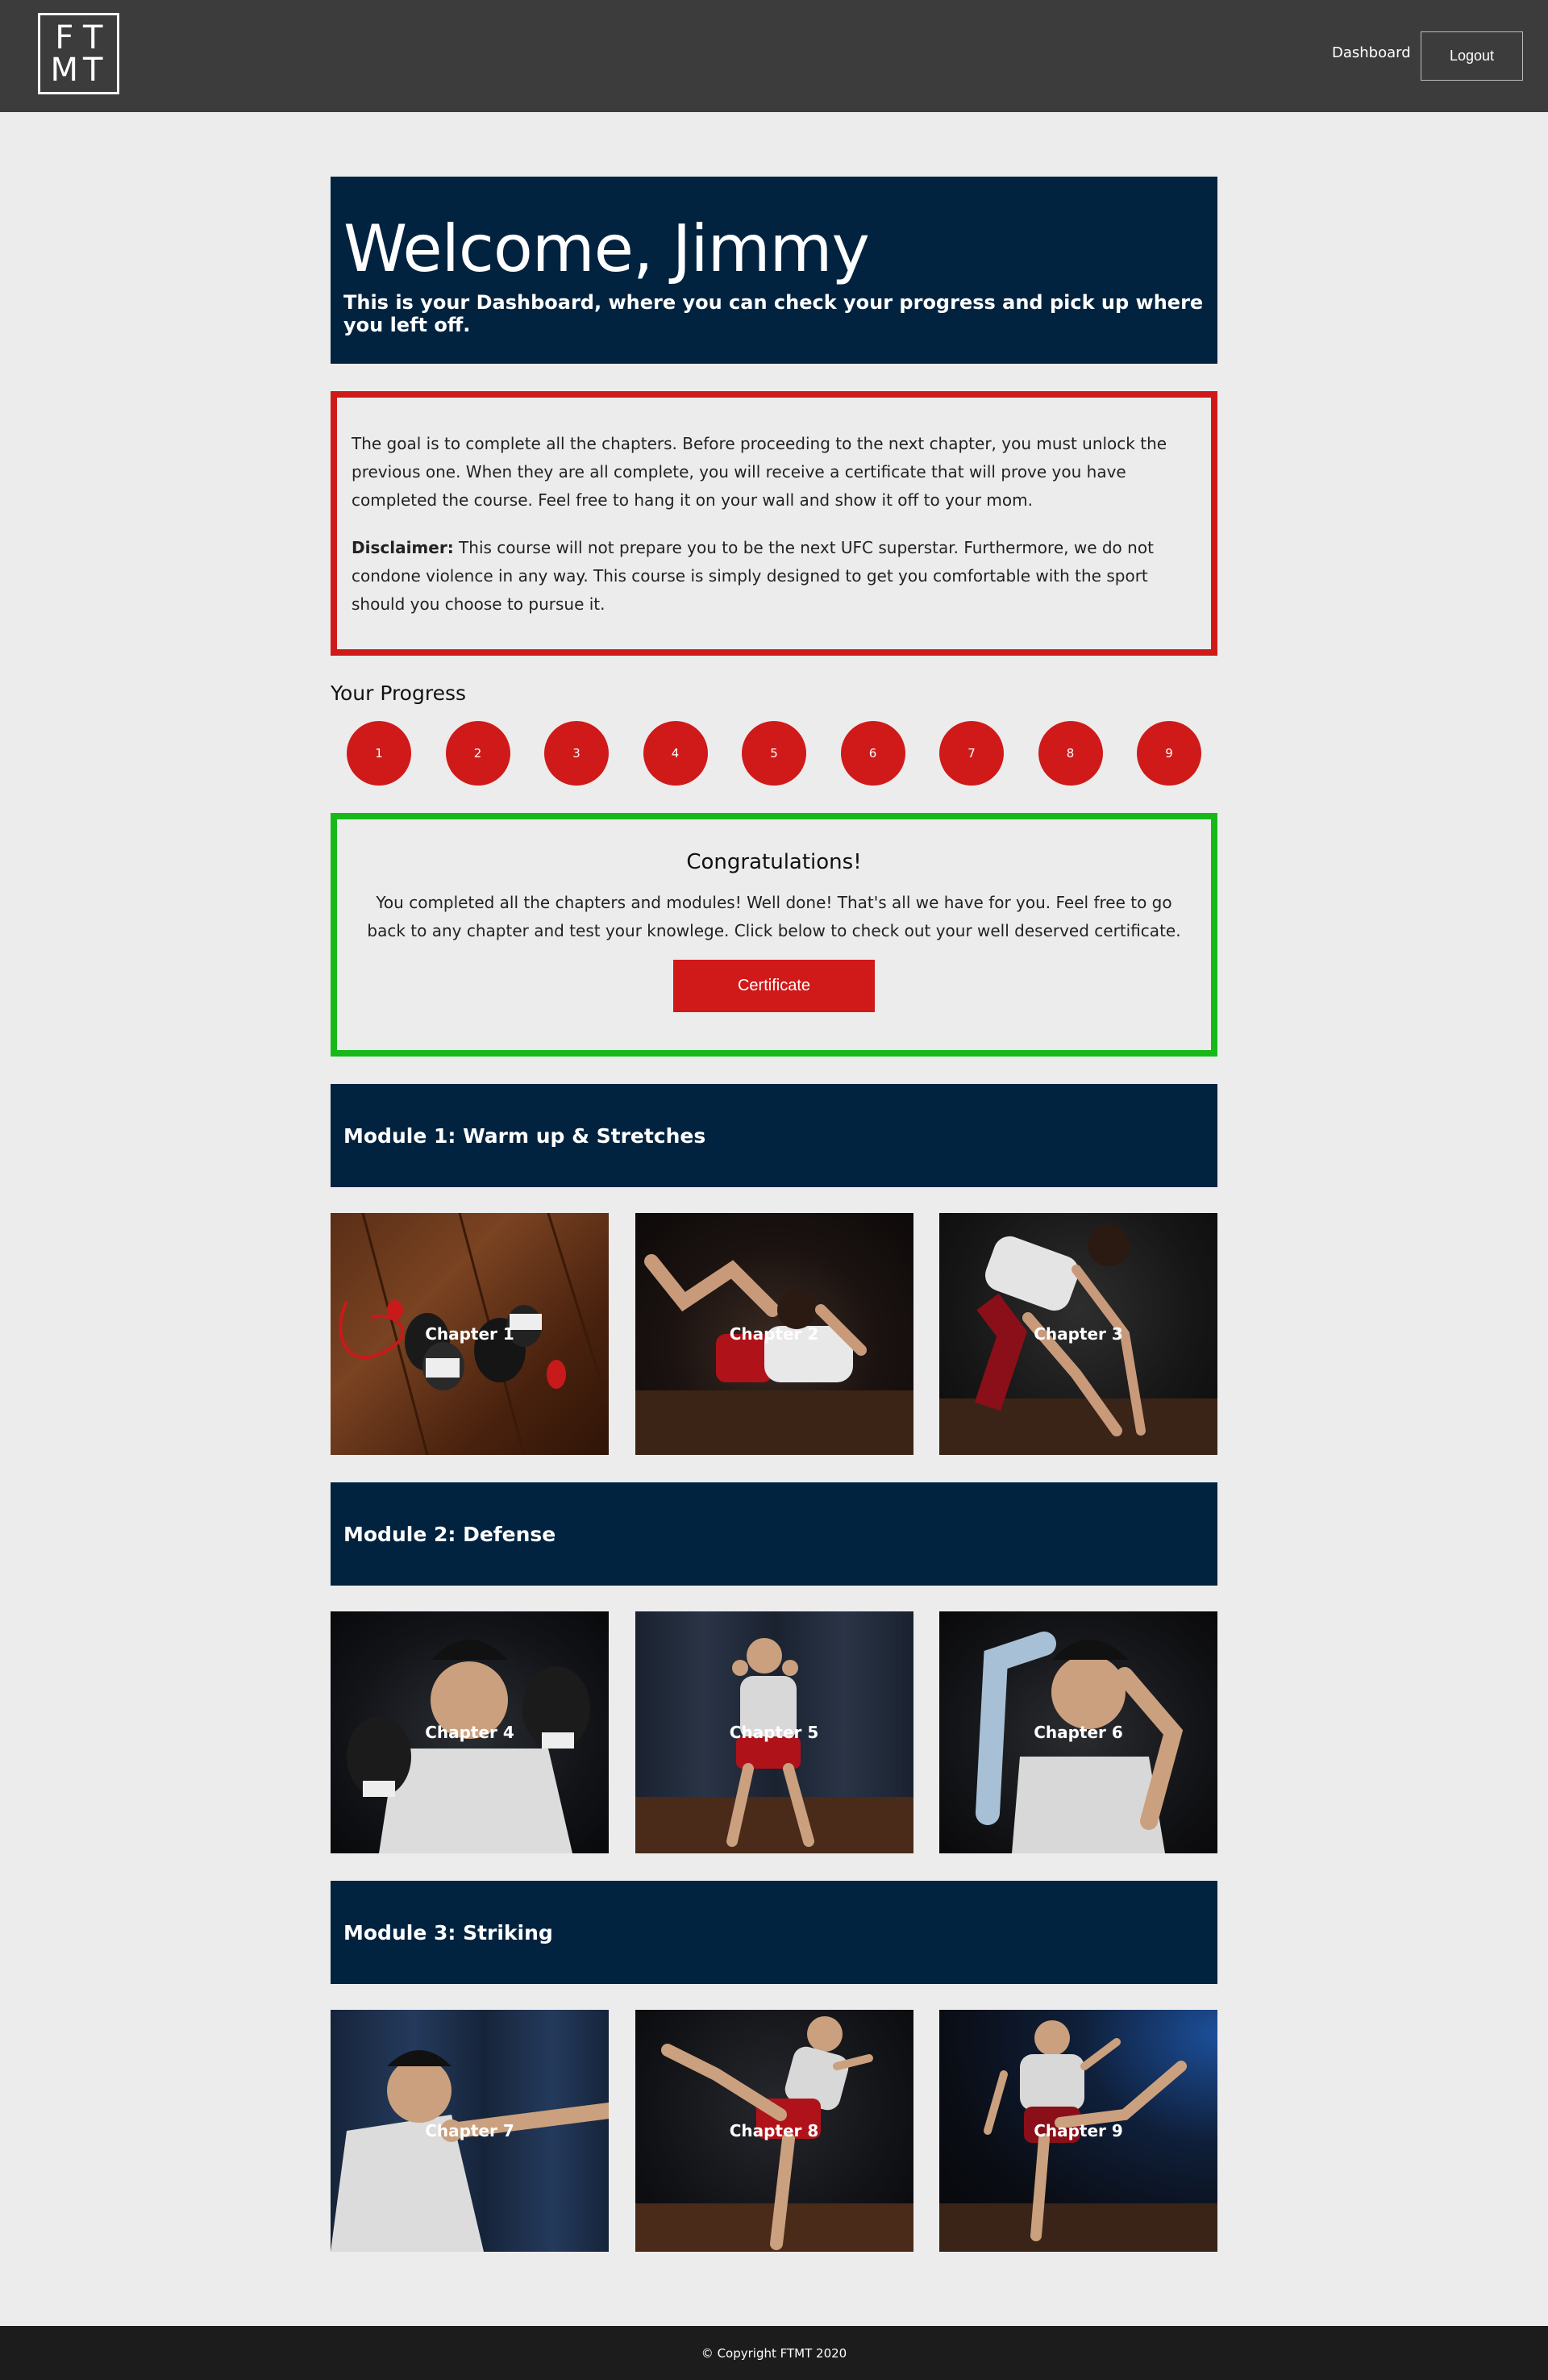  Describe the element at coordinates (448, 1932) in the screenshot. I see `module-title: Module 3: Striking` at that location.